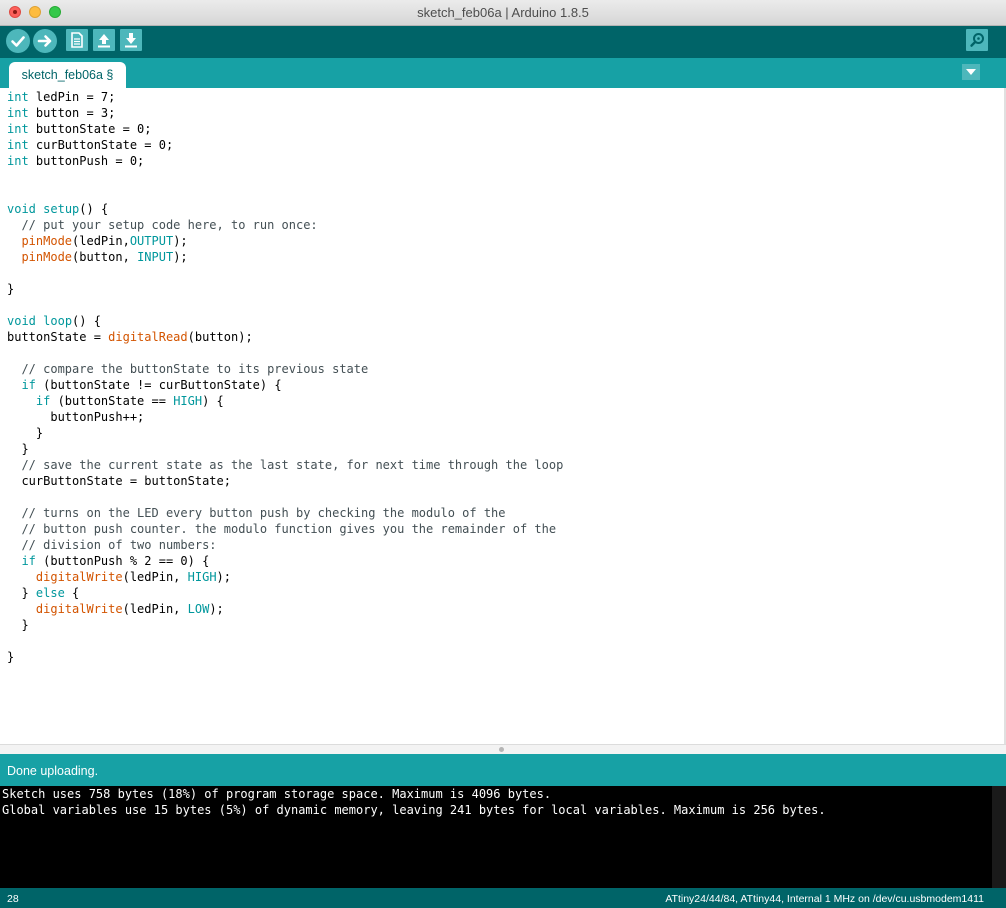 This screenshot has width=1006, height=908. What do you see at coordinates (76, 417) in the screenshot?
I see `code-token: buttonPush++;` at bounding box center [76, 417].